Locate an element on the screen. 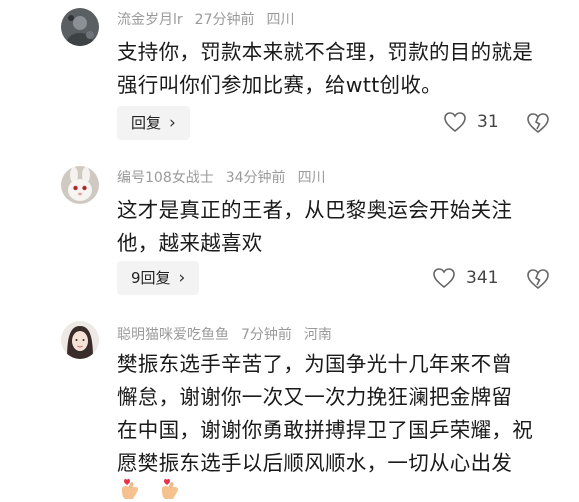 Image resolution: width=579 pixels, height=502 pixels. comment-meta: 流金岁月lr 27分钟前 四川 is located at coordinates (211, 20).